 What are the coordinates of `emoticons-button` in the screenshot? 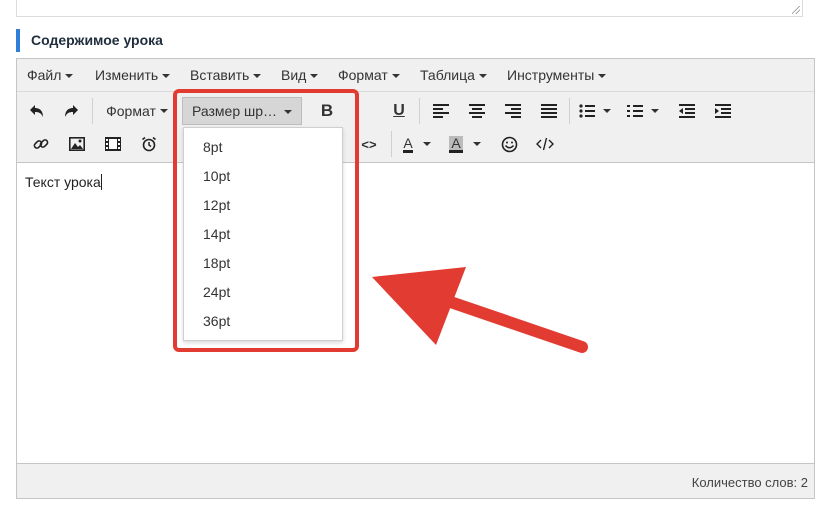 It's located at (509, 144).